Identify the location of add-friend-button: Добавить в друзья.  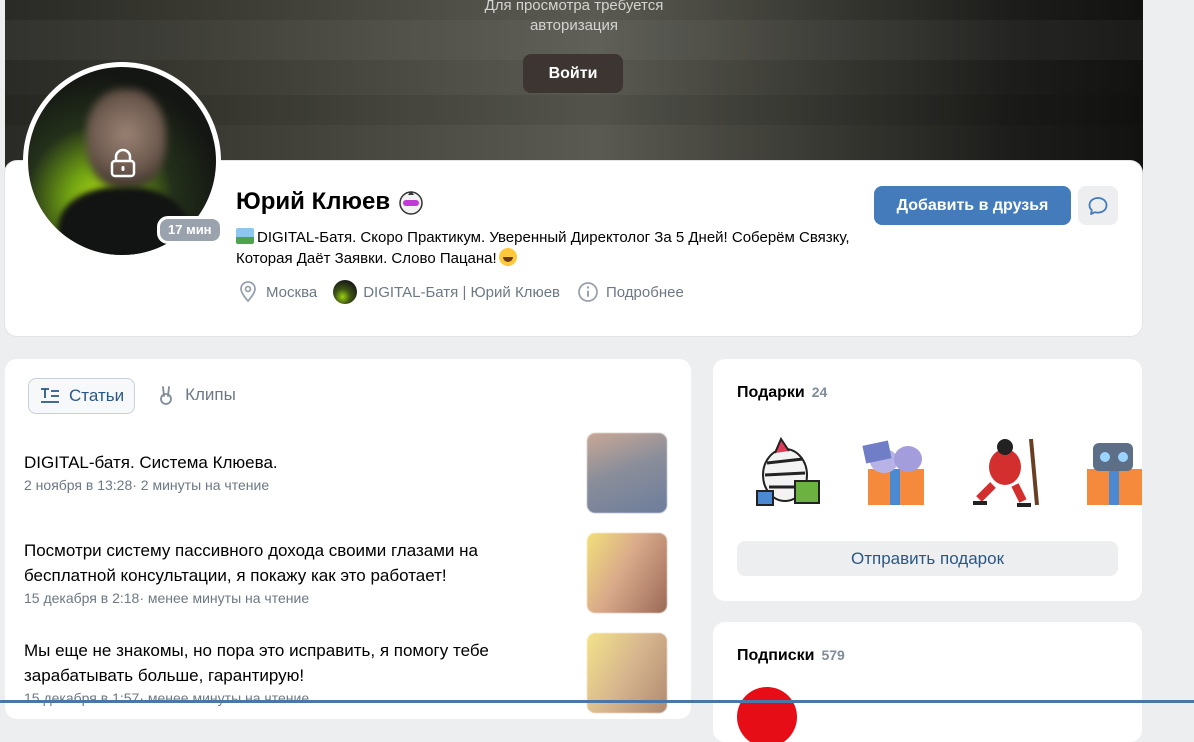
(972, 205).